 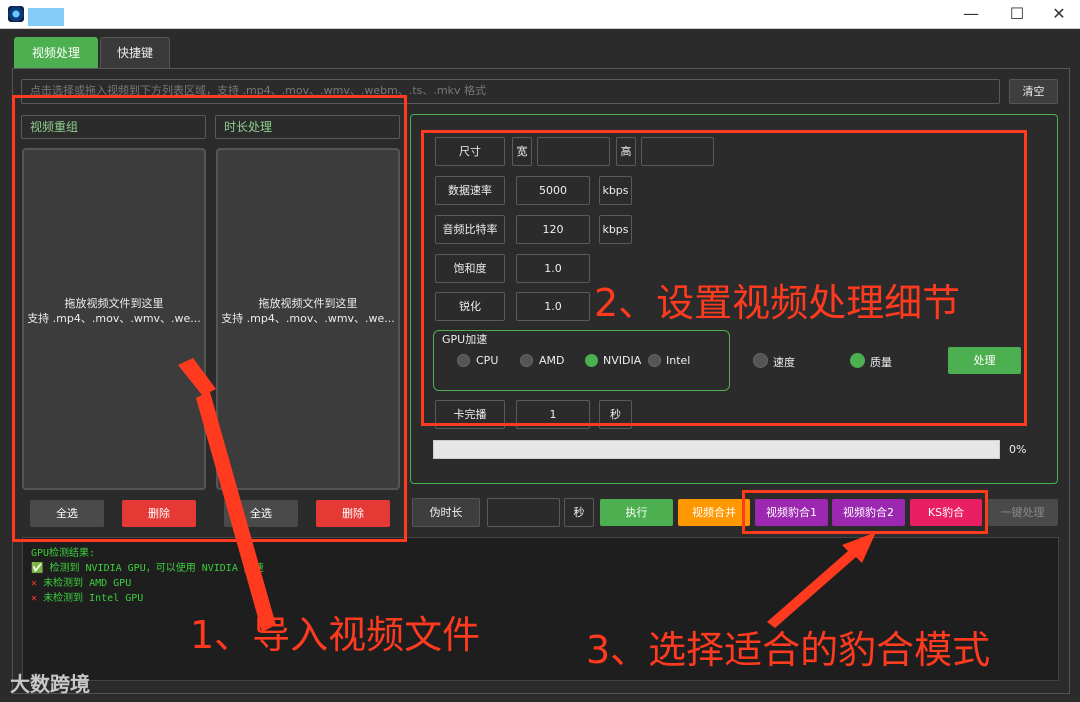 What do you see at coordinates (93, 598) in the screenshot?
I see `log-text: 未检测到 Intel GPU` at bounding box center [93, 598].